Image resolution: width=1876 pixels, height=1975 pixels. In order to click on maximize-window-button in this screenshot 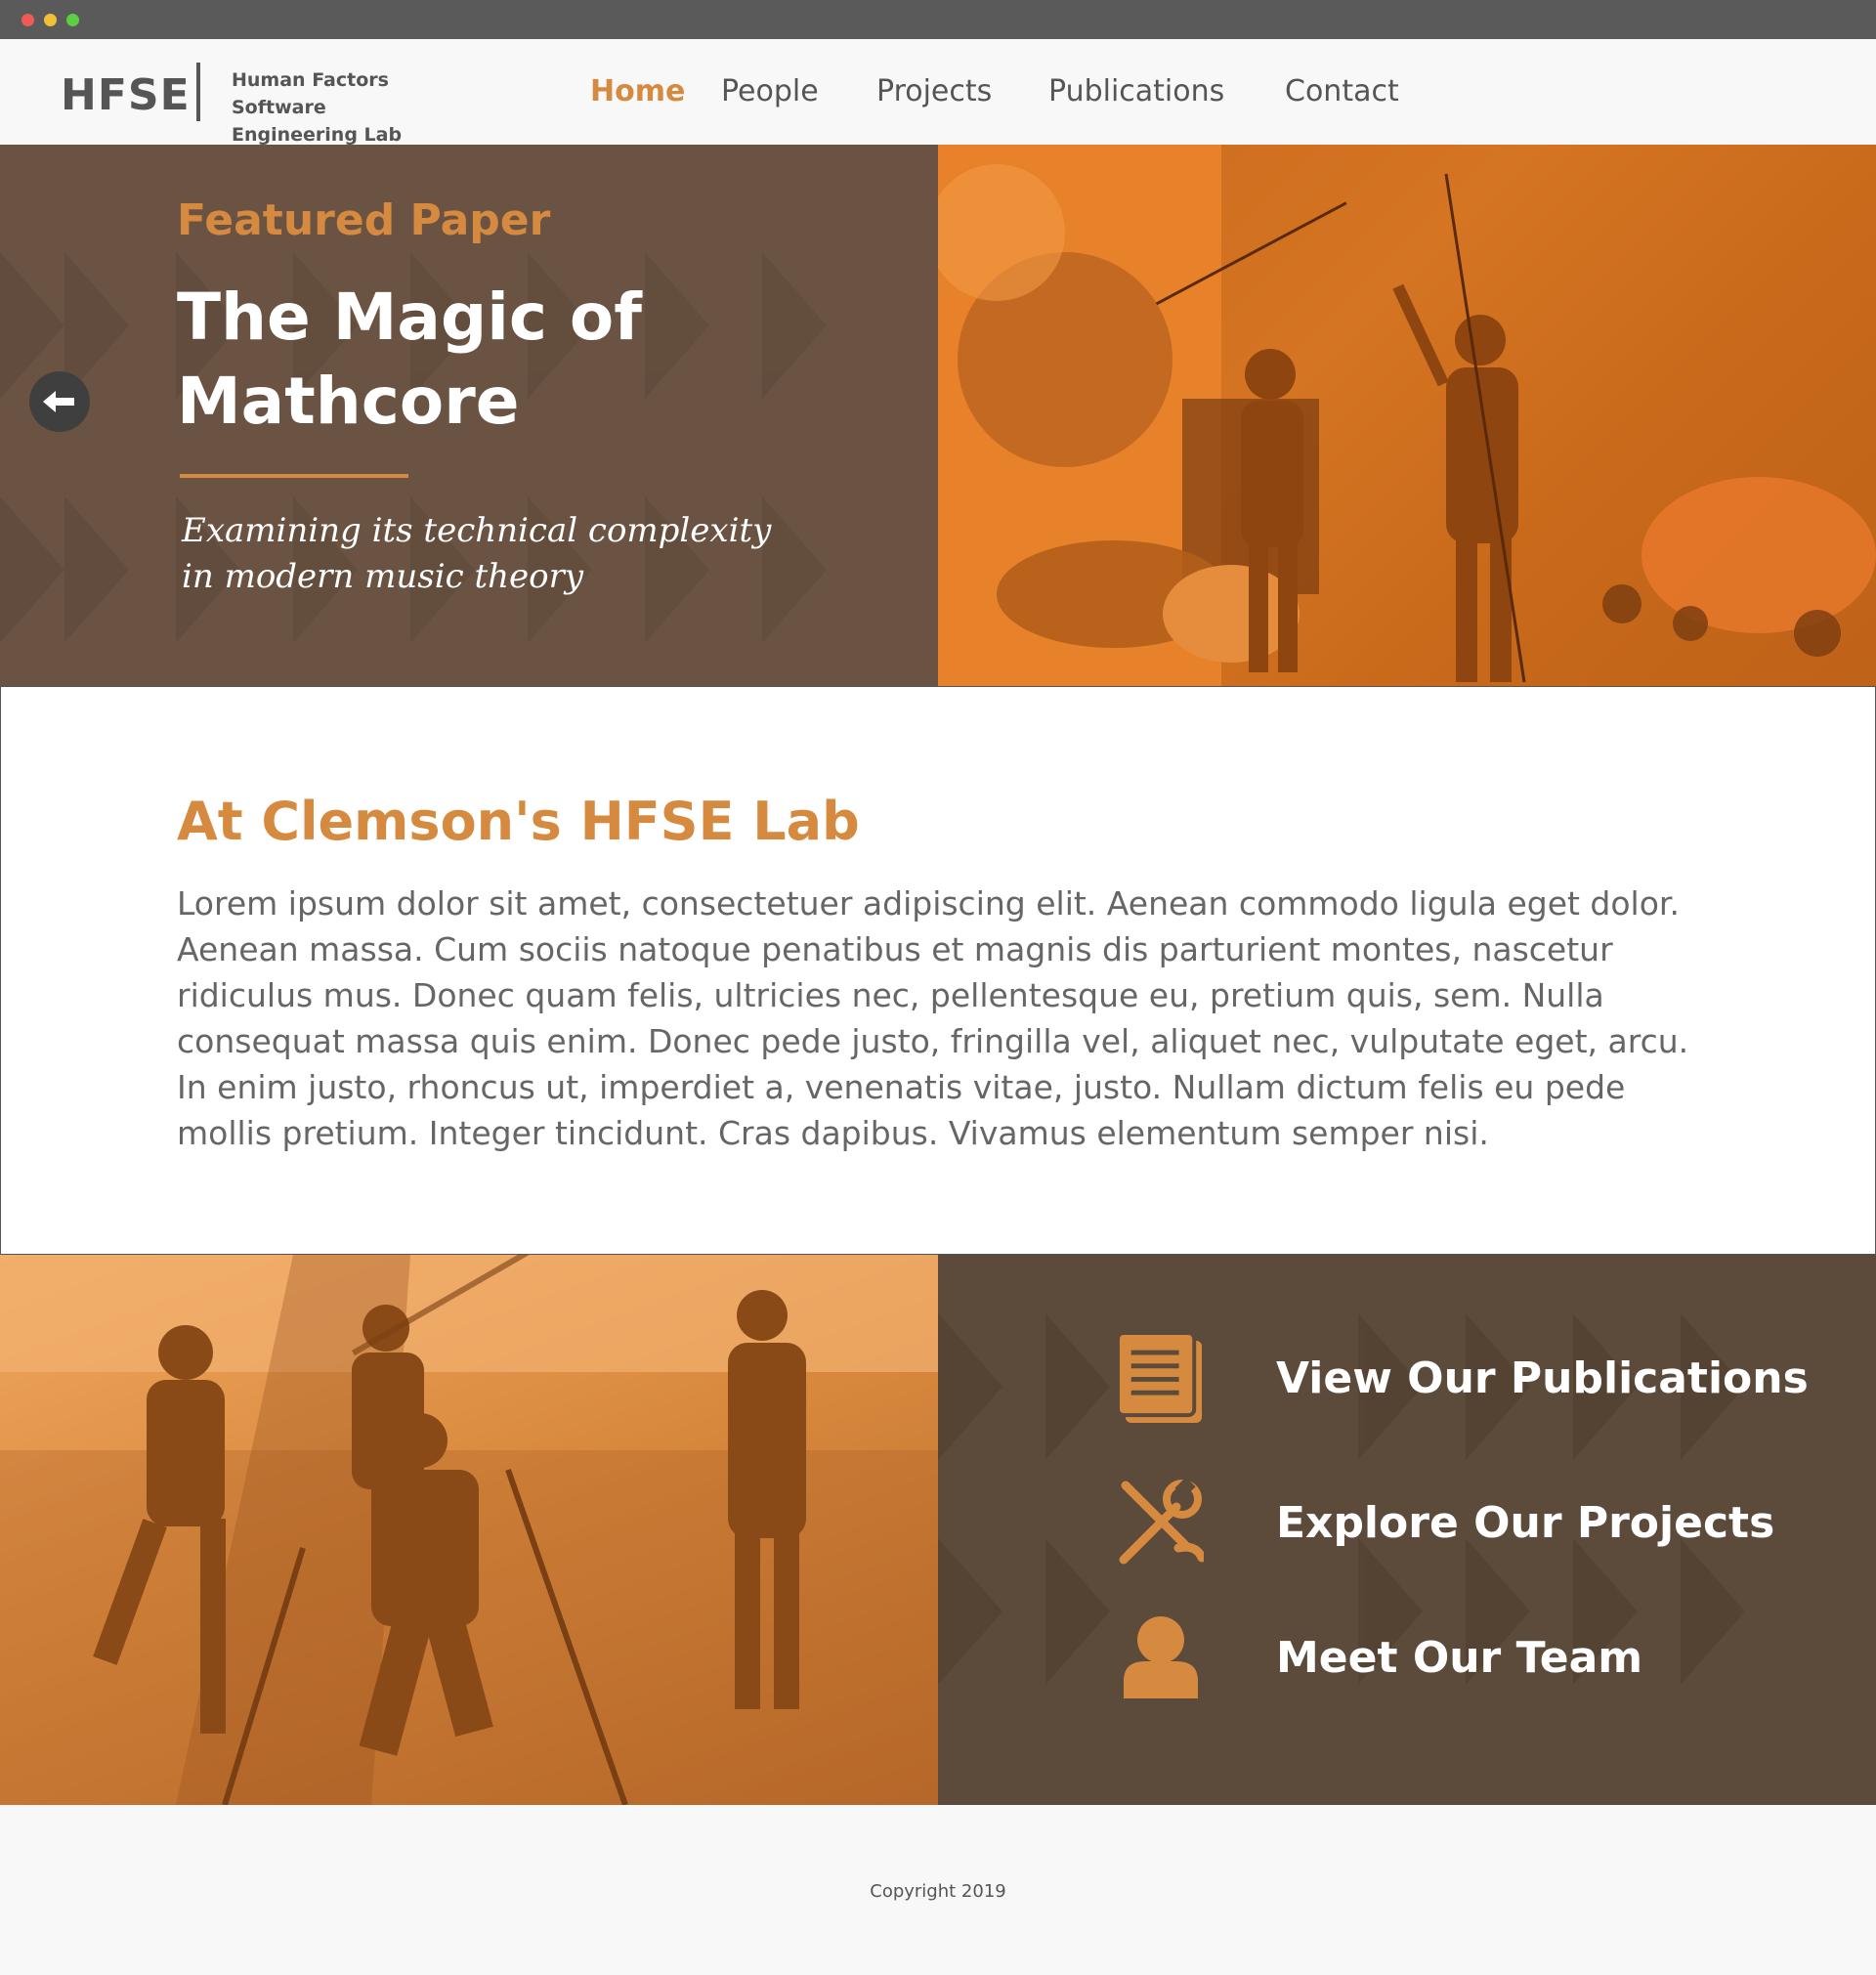, I will do `click(72, 20)`.